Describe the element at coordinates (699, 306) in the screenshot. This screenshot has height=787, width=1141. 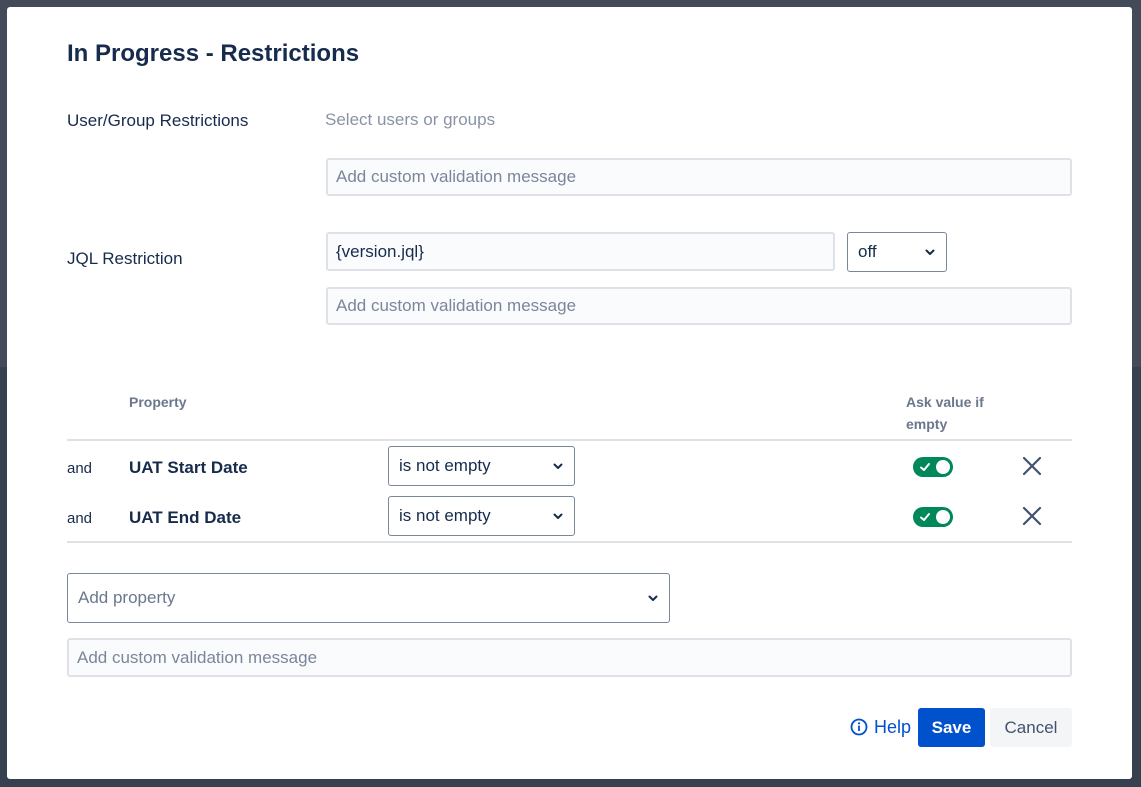
I see `jql-validation-message-input` at that location.